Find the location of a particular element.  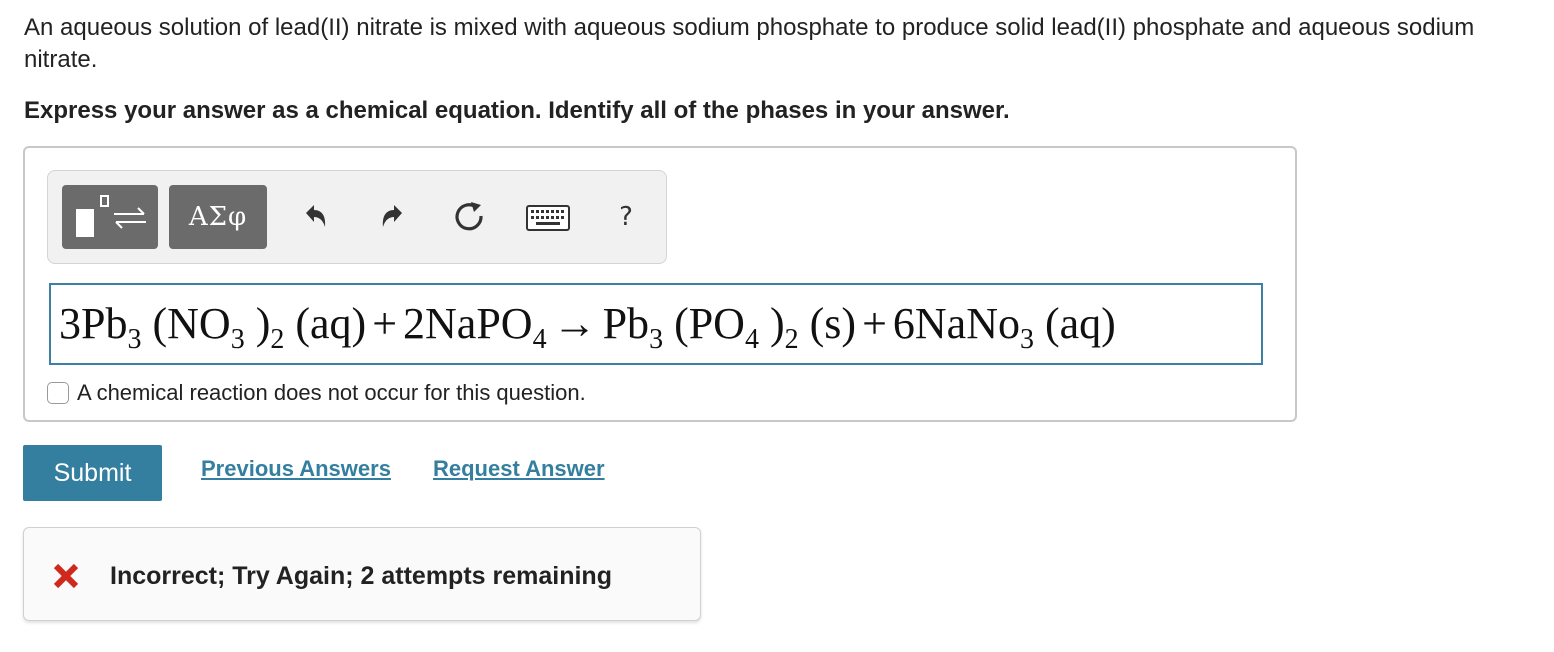

submit-button: Submit is located at coordinates (92, 473).